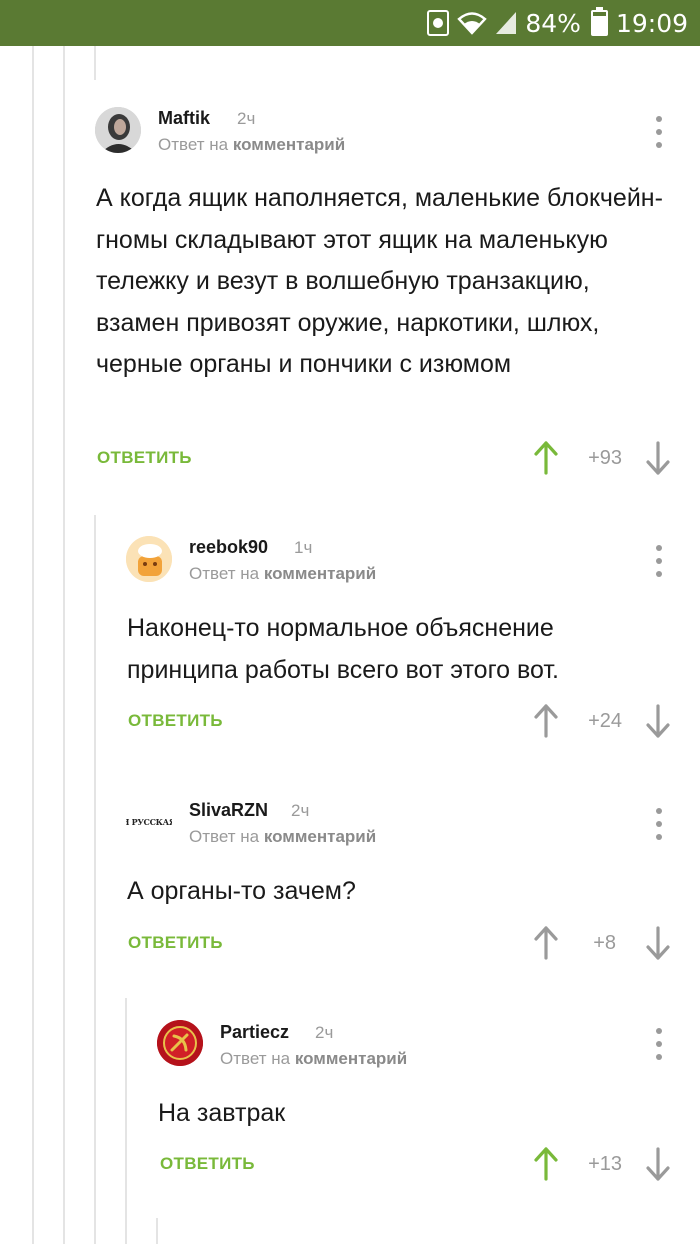  What do you see at coordinates (254, 1032) in the screenshot?
I see `comment-author: Partiecz` at bounding box center [254, 1032].